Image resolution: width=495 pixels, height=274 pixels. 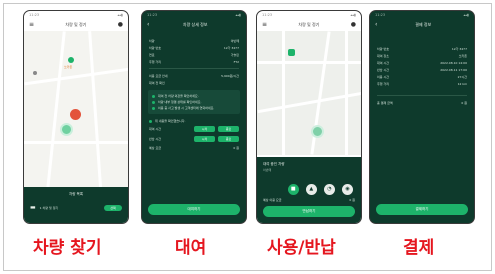 I want to click on fee-value: 0 원, so click(x=352, y=200).